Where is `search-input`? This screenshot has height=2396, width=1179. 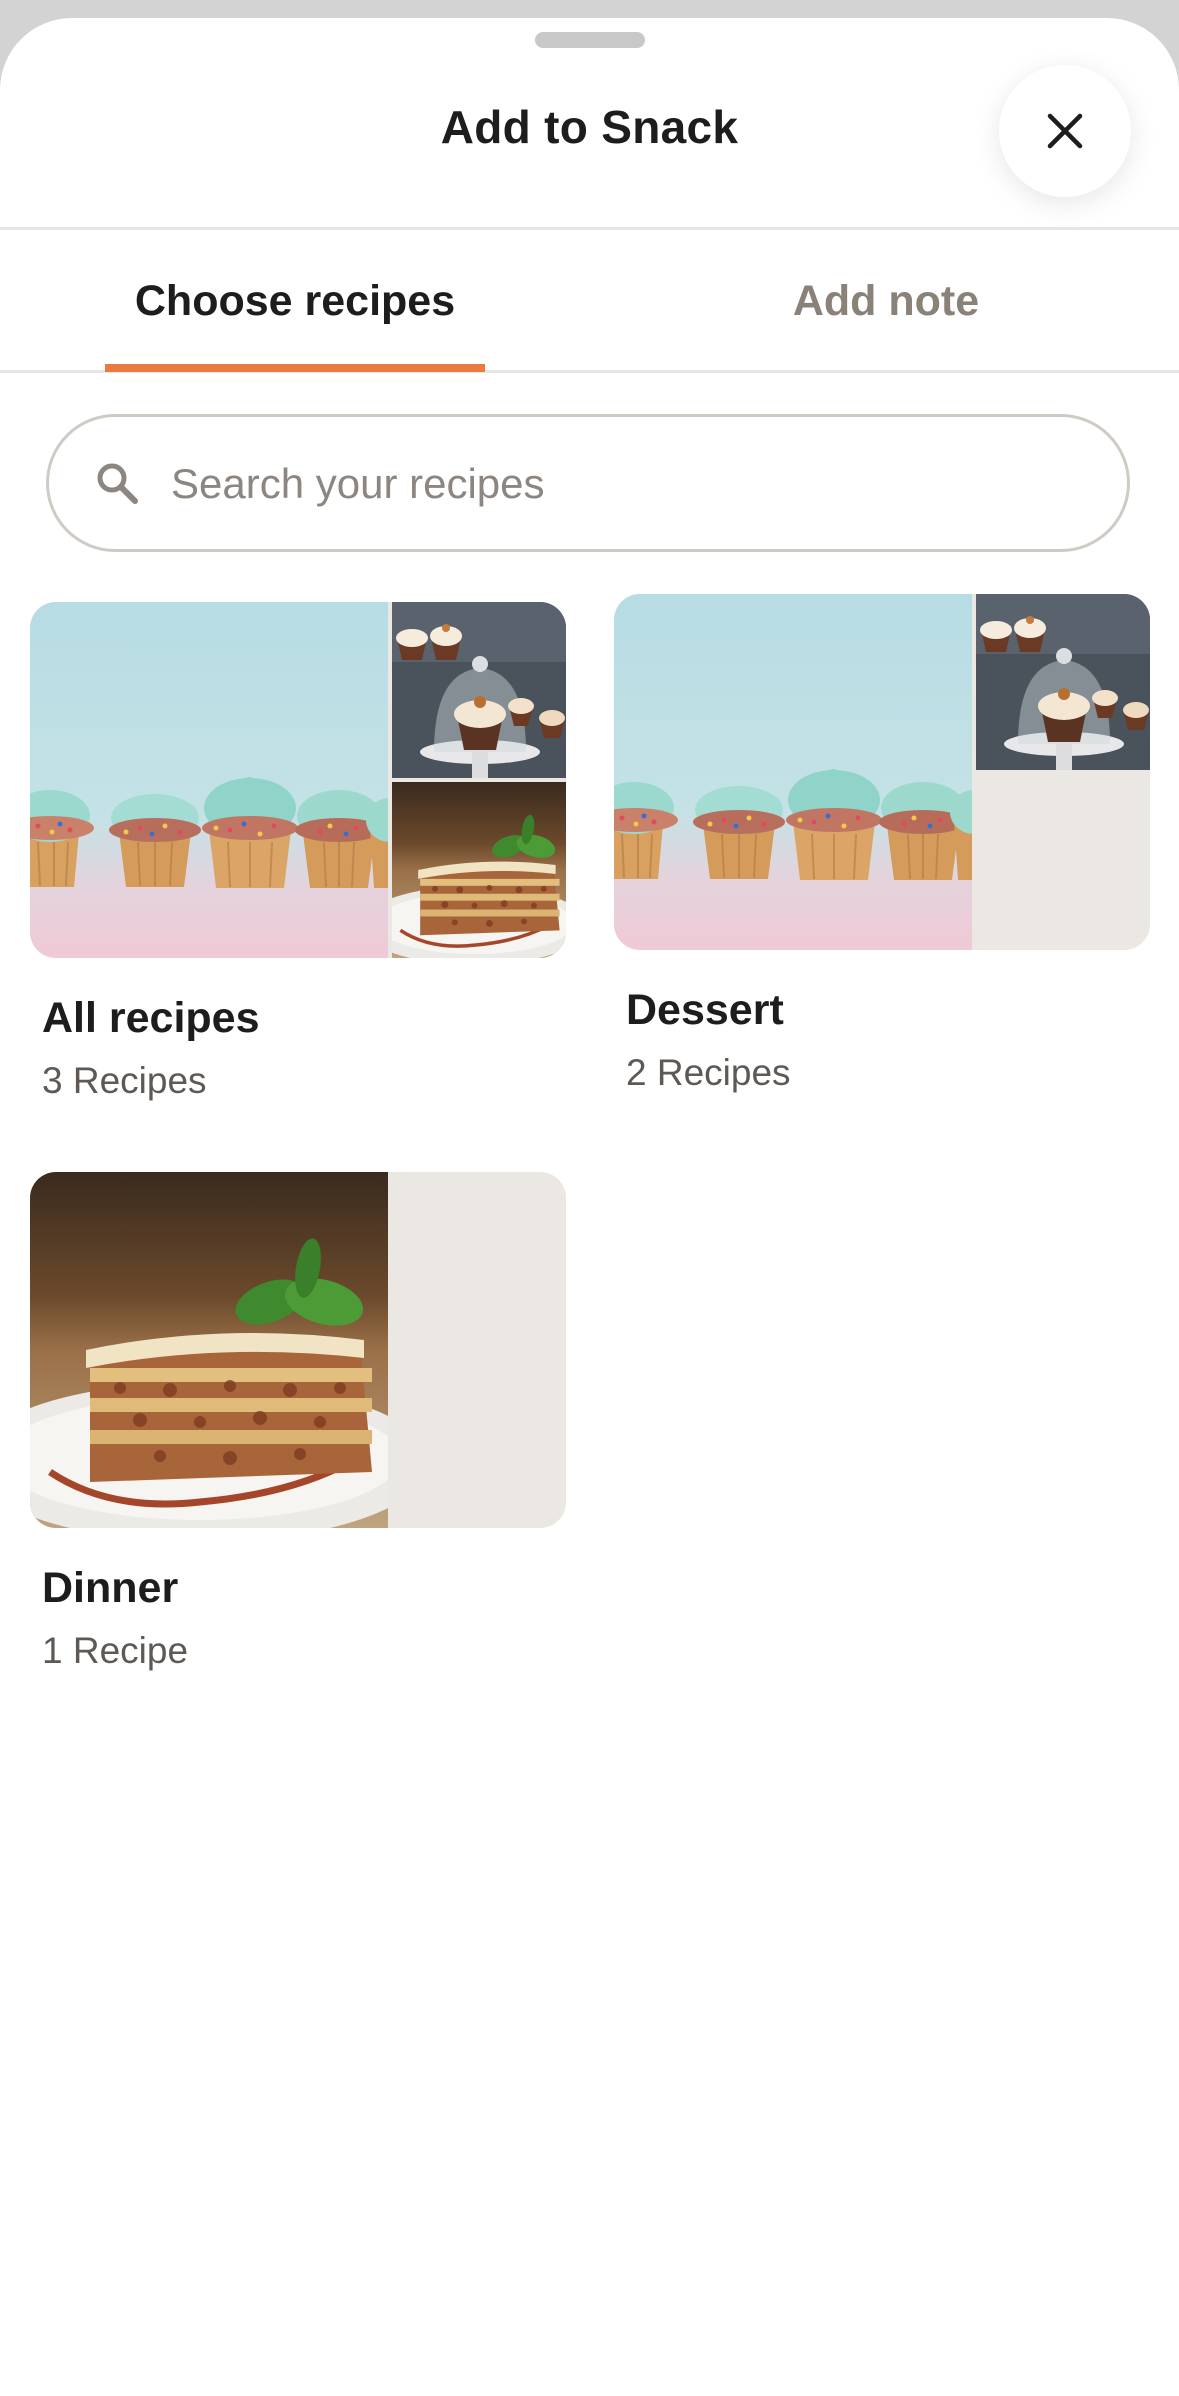
search-input is located at coordinates (621, 484).